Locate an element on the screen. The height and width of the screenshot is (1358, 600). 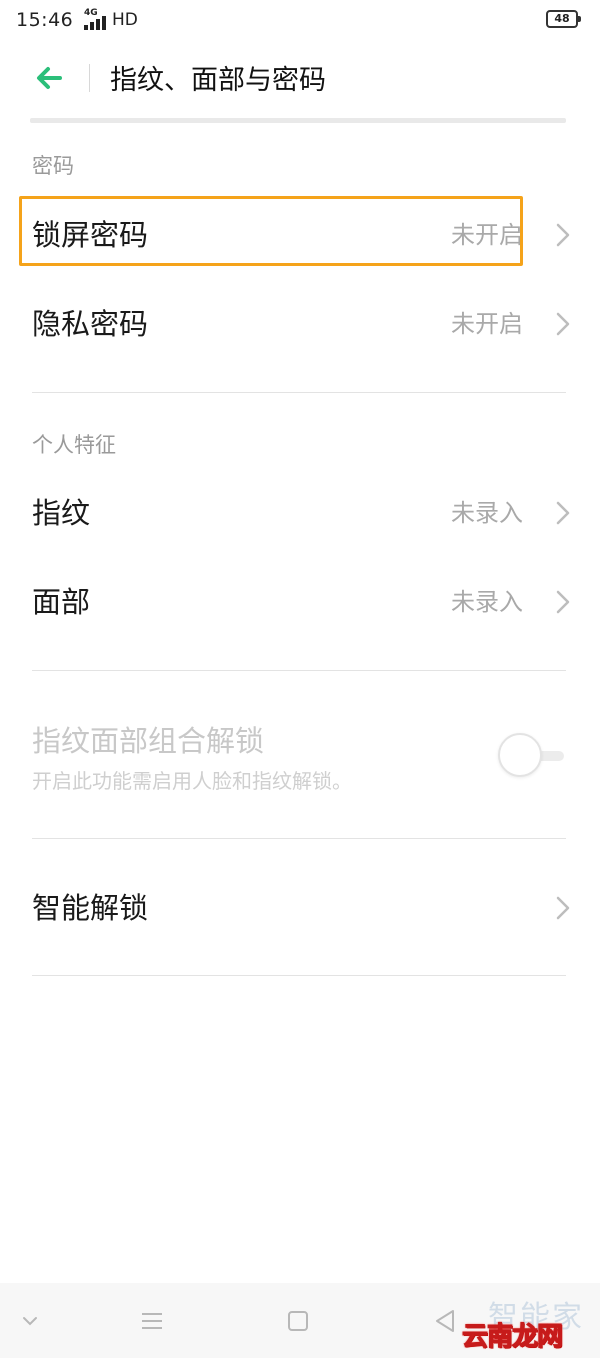
signal-icon is located at coordinates (95, 23).